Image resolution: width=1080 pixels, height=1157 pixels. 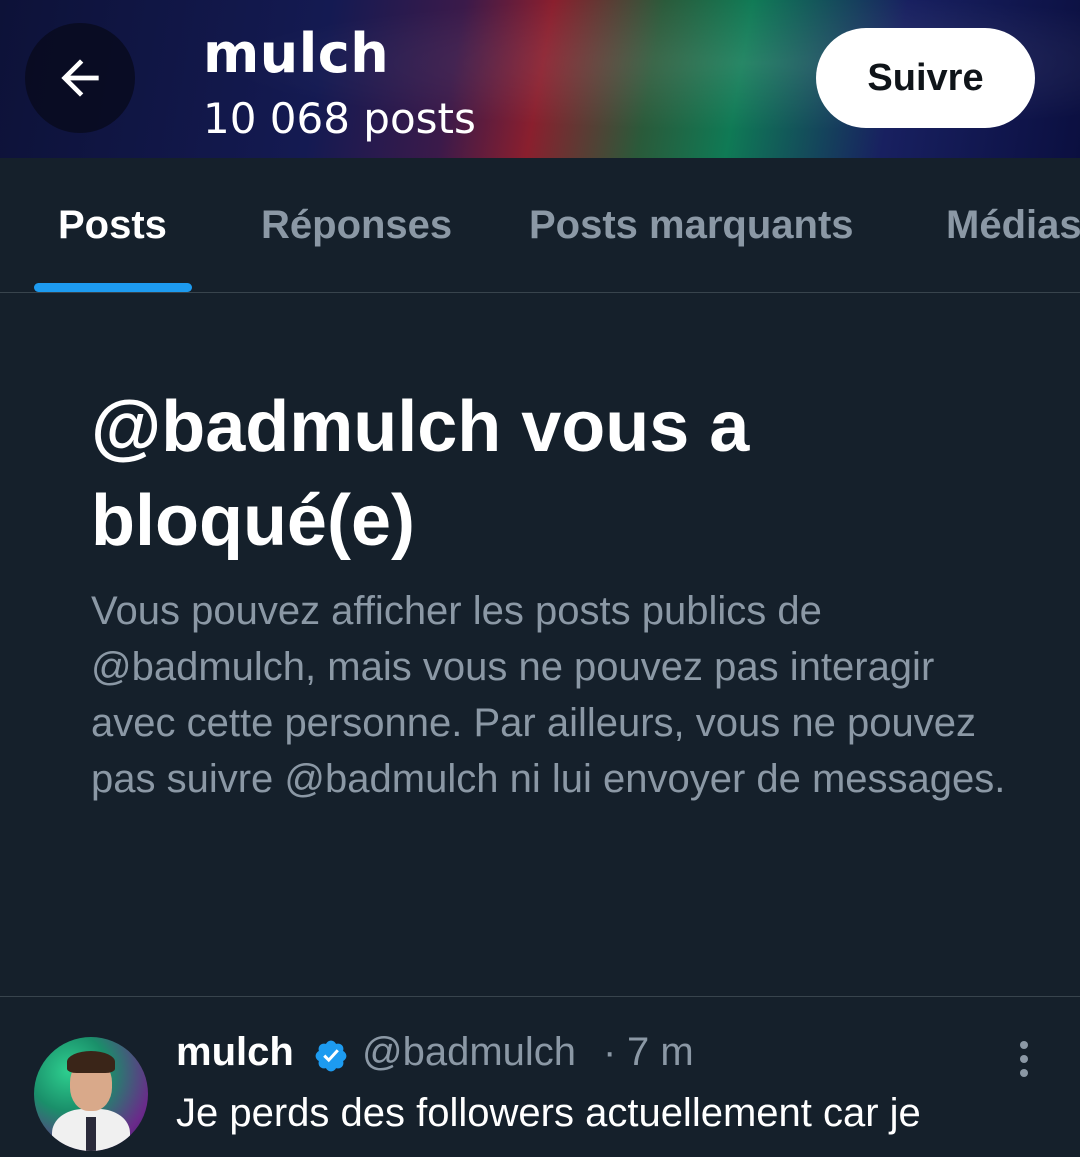 I want to click on post-author-handle: @badmulch, so click(x=469, y=1052).